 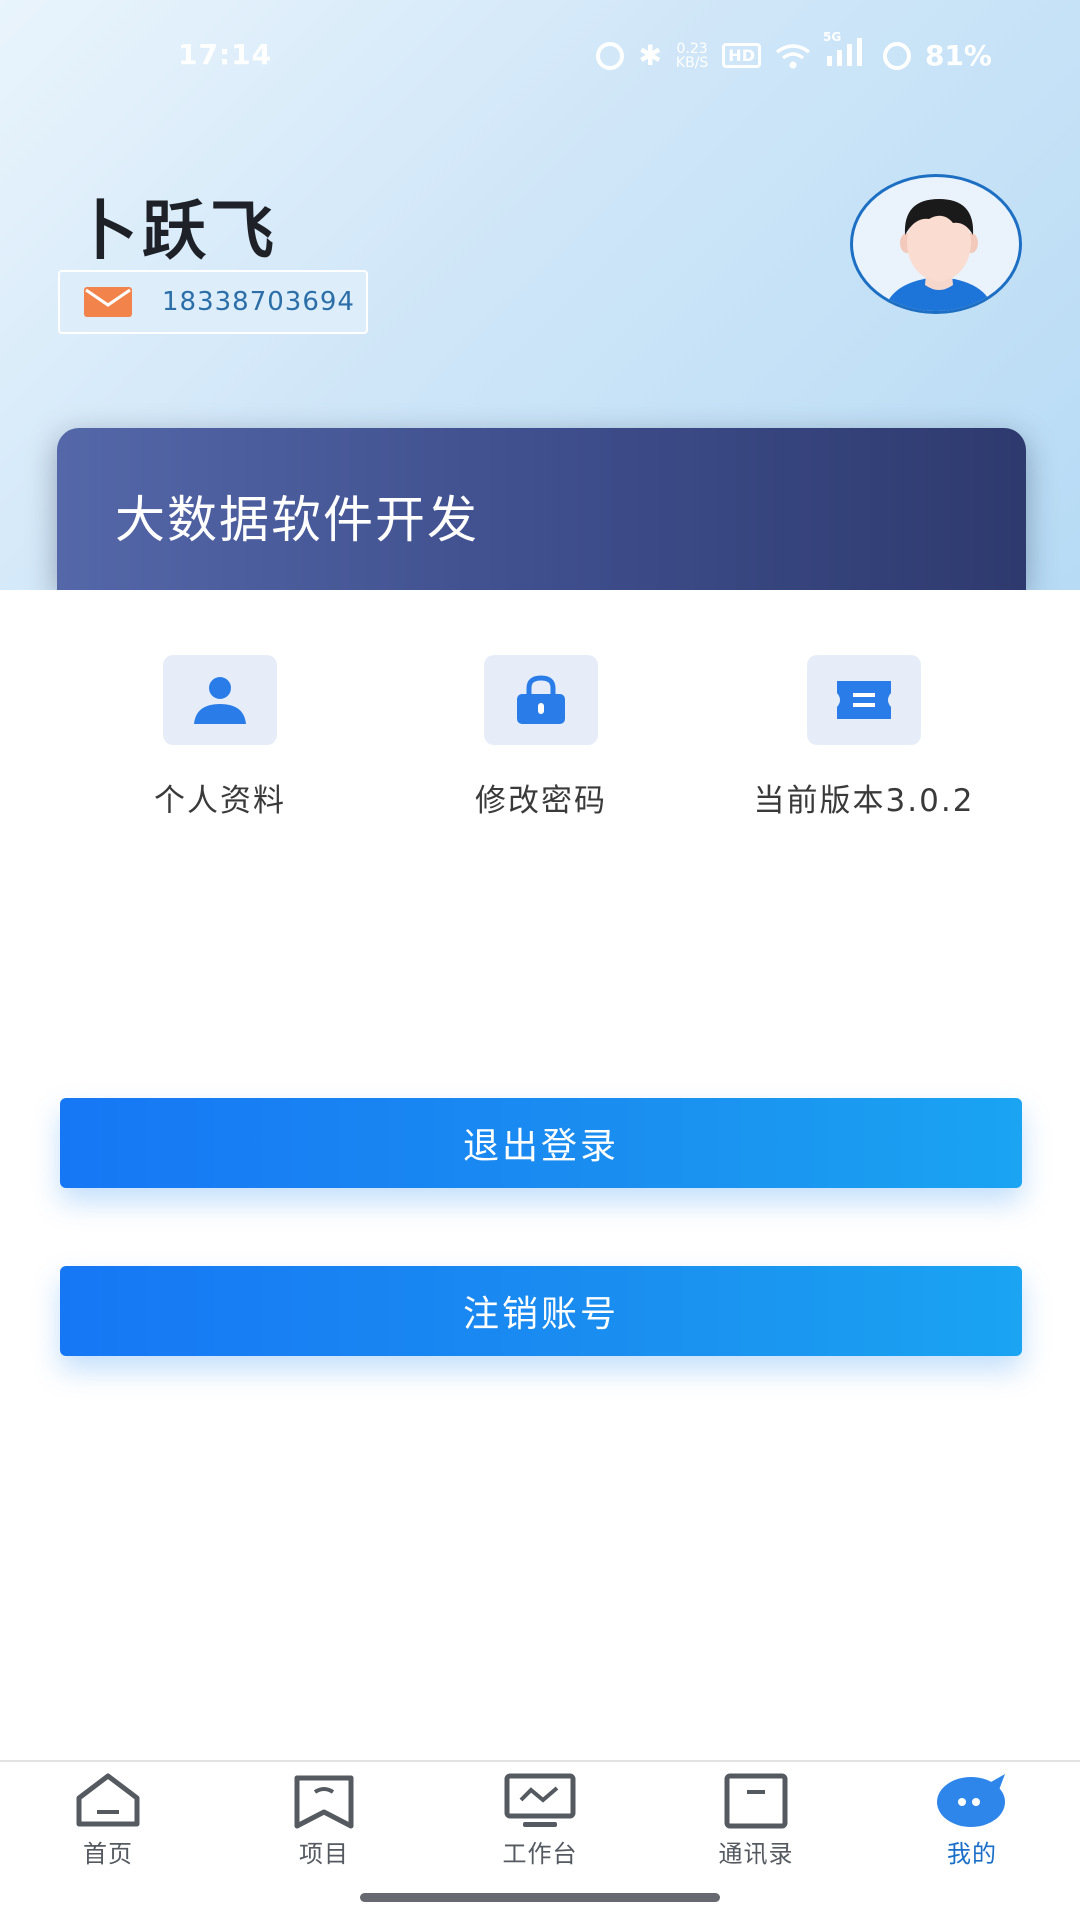 What do you see at coordinates (108, 1800) in the screenshot?
I see `home-icon` at bounding box center [108, 1800].